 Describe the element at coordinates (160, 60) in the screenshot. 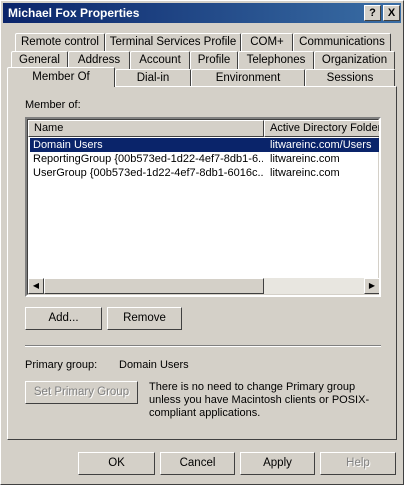

I see `tab-account: Account` at that location.